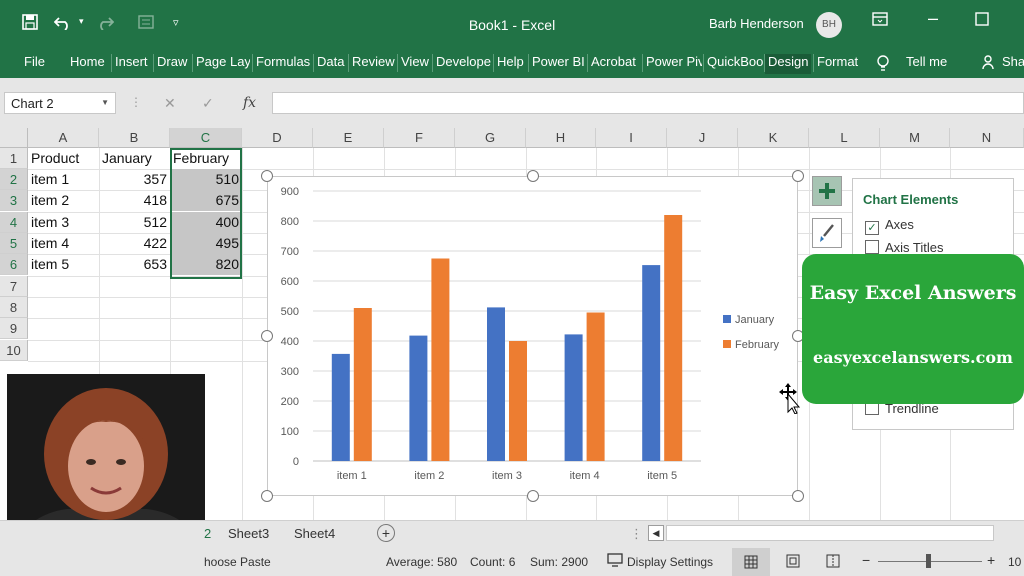 Image resolution: width=1024 pixels, height=576 pixels. What do you see at coordinates (512, 64) in the screenshot?
I see `tab-help: Help` at bounding box center [512, 64].